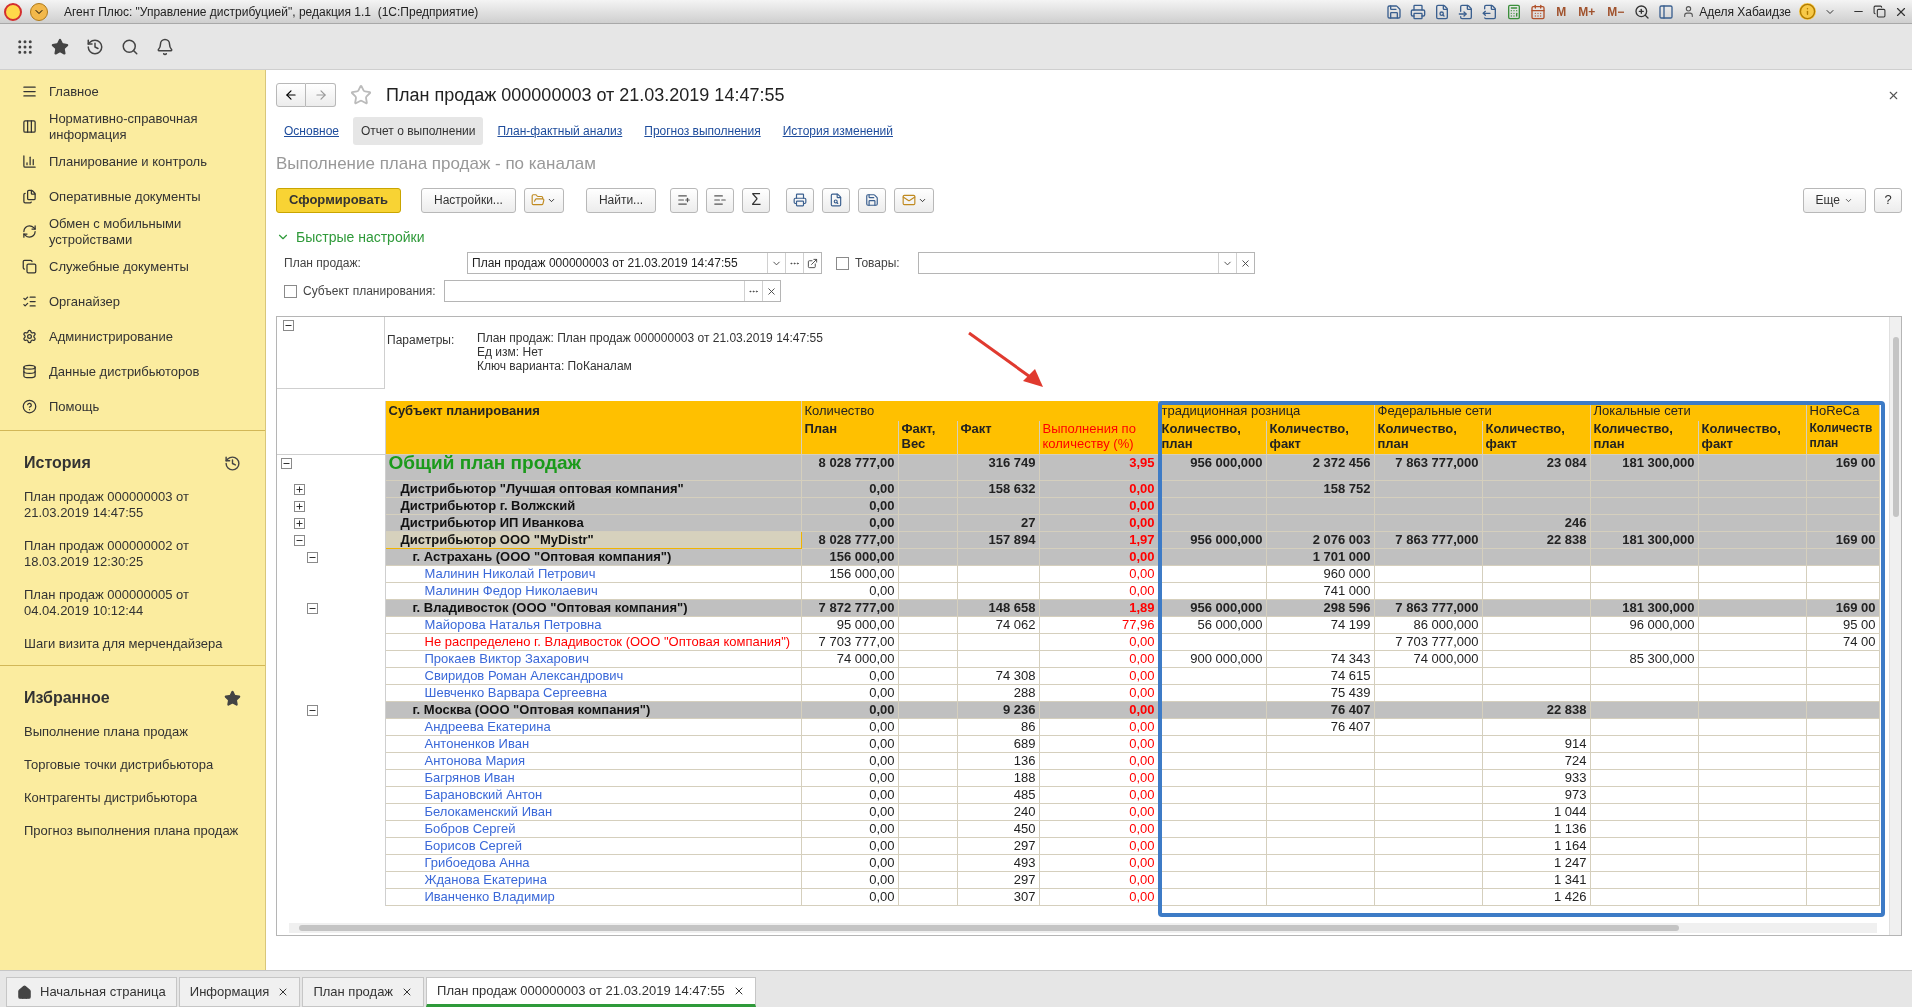 This screenshot has width=1912, height=1007. What do you see at coordinates (1514, 11) in the screenshot?
I see `calculator-icon` at bounding box center [1514, 11].